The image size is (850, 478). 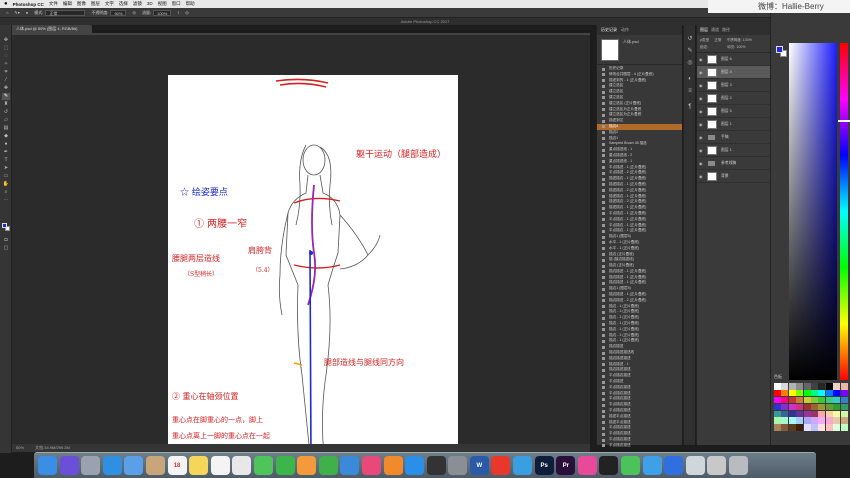 What do you see at coordinates (715, 30) in the screenshot?
I see `tab-channels: 通道` at bounding box center [715, 30].